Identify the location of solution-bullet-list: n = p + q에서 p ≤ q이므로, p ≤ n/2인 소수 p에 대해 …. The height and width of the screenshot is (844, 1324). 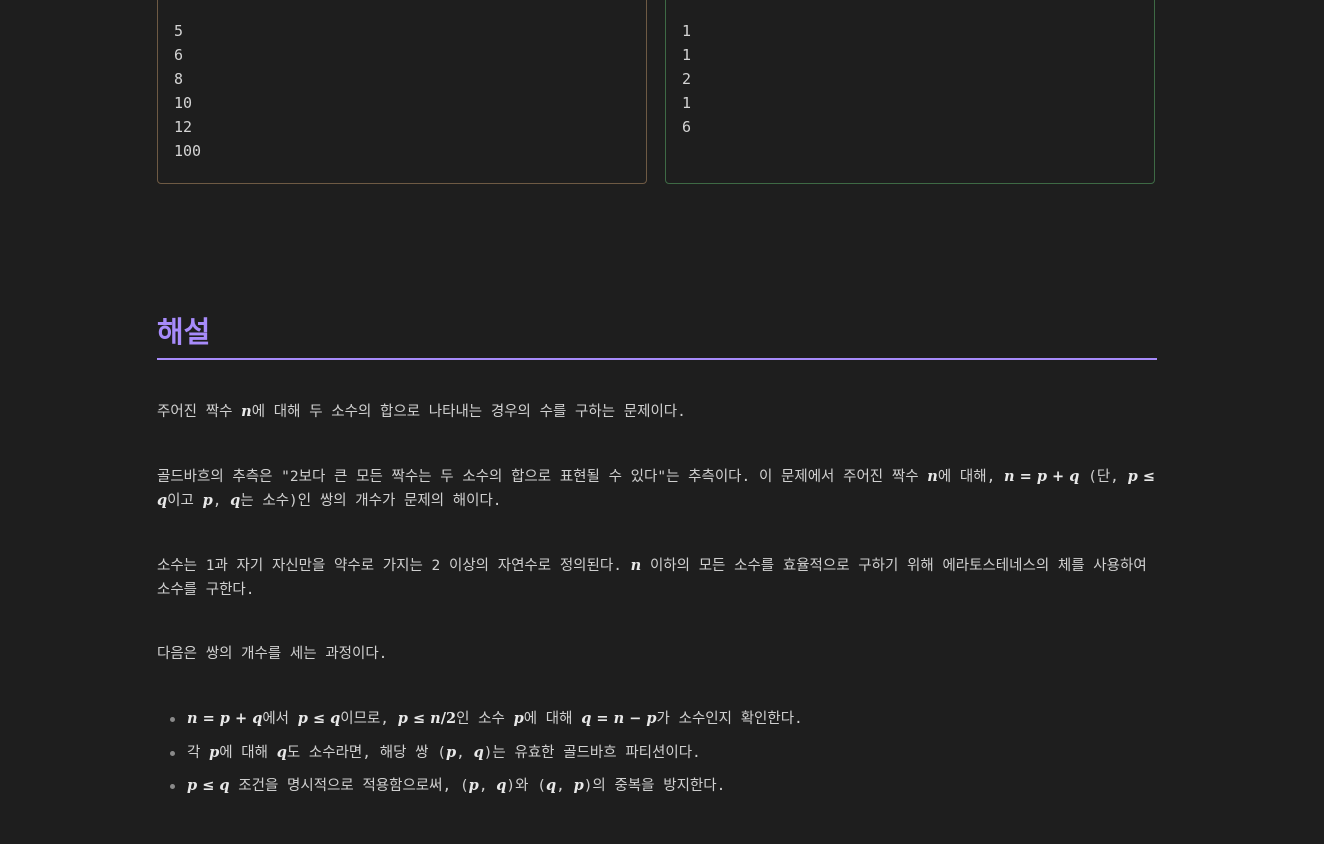
(657, 757).